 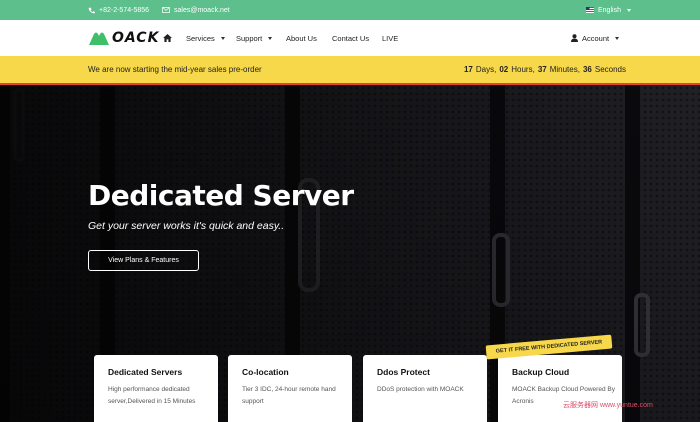 I want to click on account-menu: Account, so click(x=595, y=38).